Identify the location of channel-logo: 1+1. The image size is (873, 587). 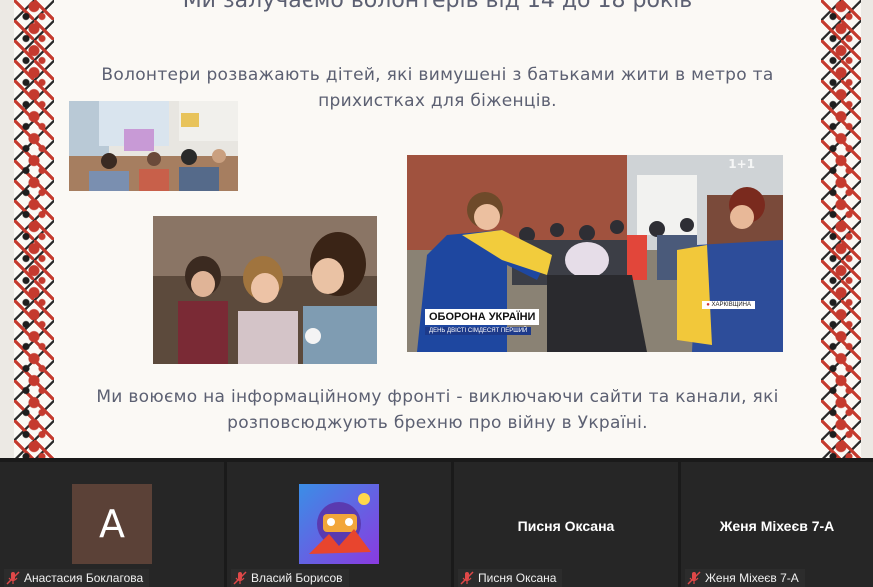
(741, 164).